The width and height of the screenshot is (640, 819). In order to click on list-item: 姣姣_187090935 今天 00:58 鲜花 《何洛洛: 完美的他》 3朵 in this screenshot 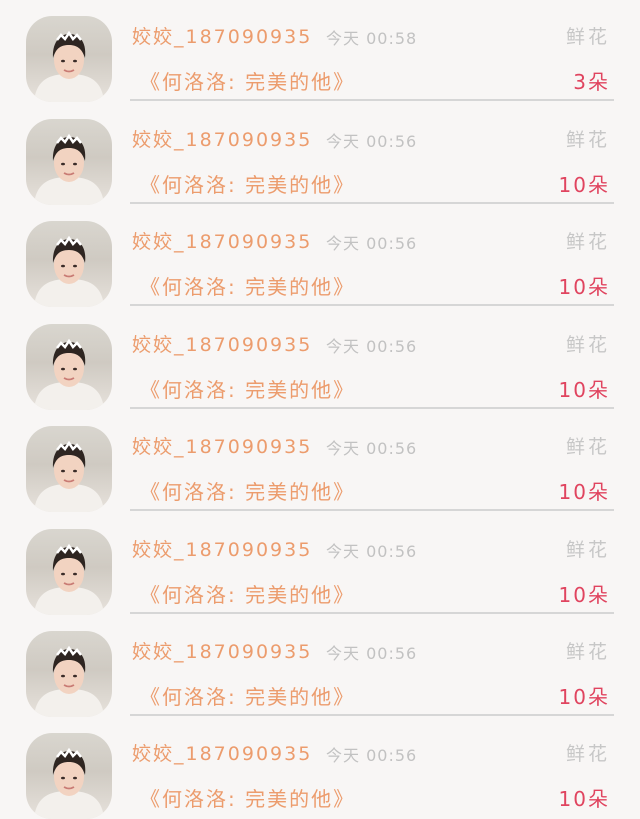, I will do `click(320, 51)`.